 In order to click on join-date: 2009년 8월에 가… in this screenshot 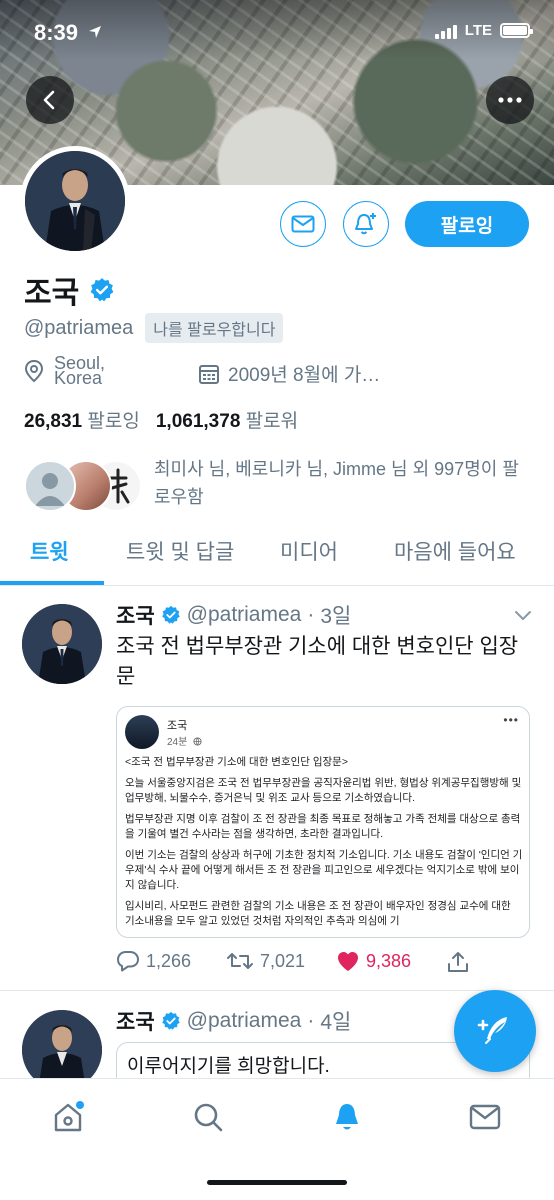, I will do `click(289, 373)`.